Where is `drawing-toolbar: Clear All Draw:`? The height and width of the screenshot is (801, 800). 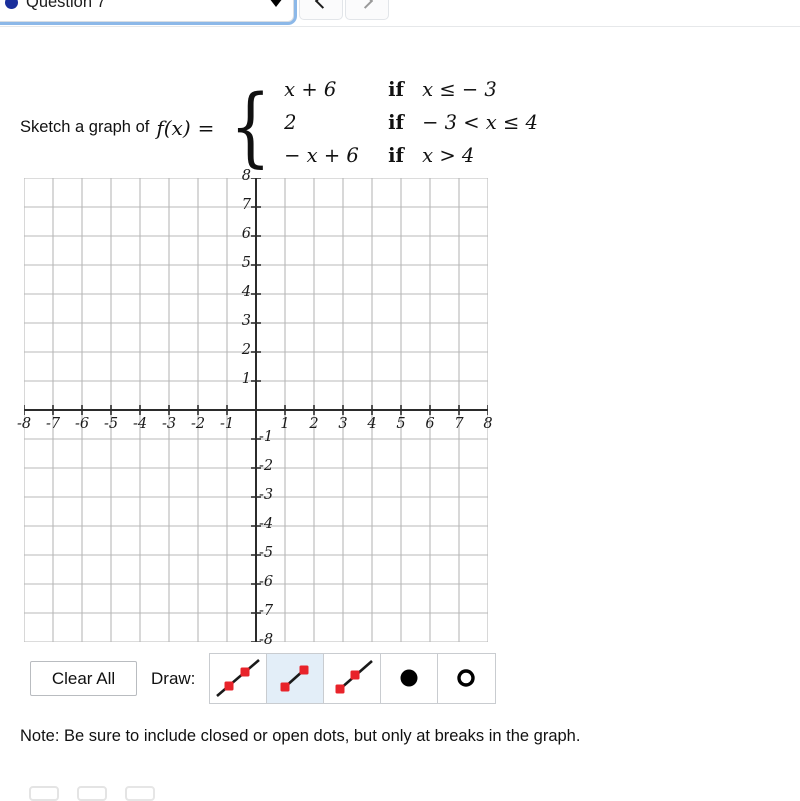
drawing-toolbar: Clear All Draw: is located at coordinates (263, 678).